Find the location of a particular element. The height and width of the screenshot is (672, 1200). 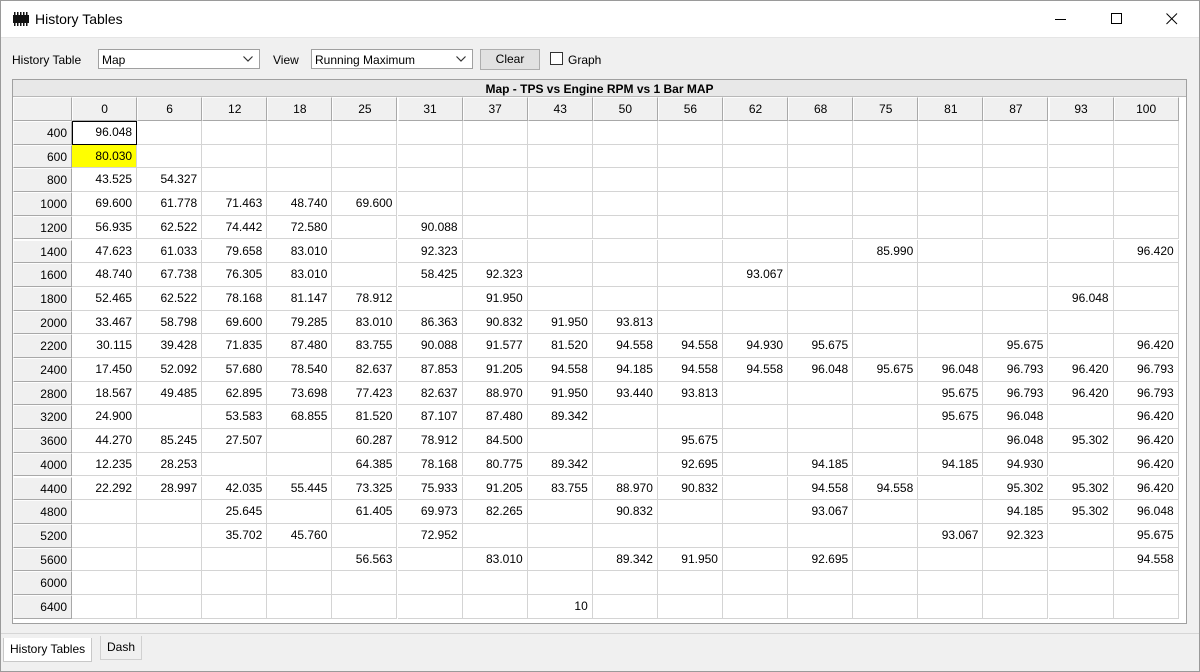

table-cell: 94.185 is located at coordinates (625, 370).